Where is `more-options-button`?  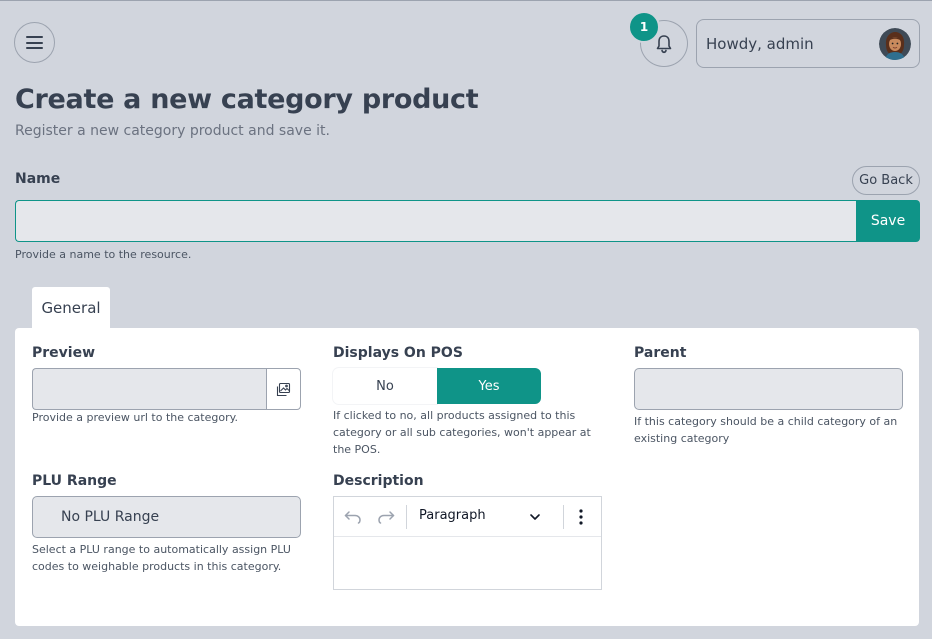
more-options-button is located at coordinates (581, 517).